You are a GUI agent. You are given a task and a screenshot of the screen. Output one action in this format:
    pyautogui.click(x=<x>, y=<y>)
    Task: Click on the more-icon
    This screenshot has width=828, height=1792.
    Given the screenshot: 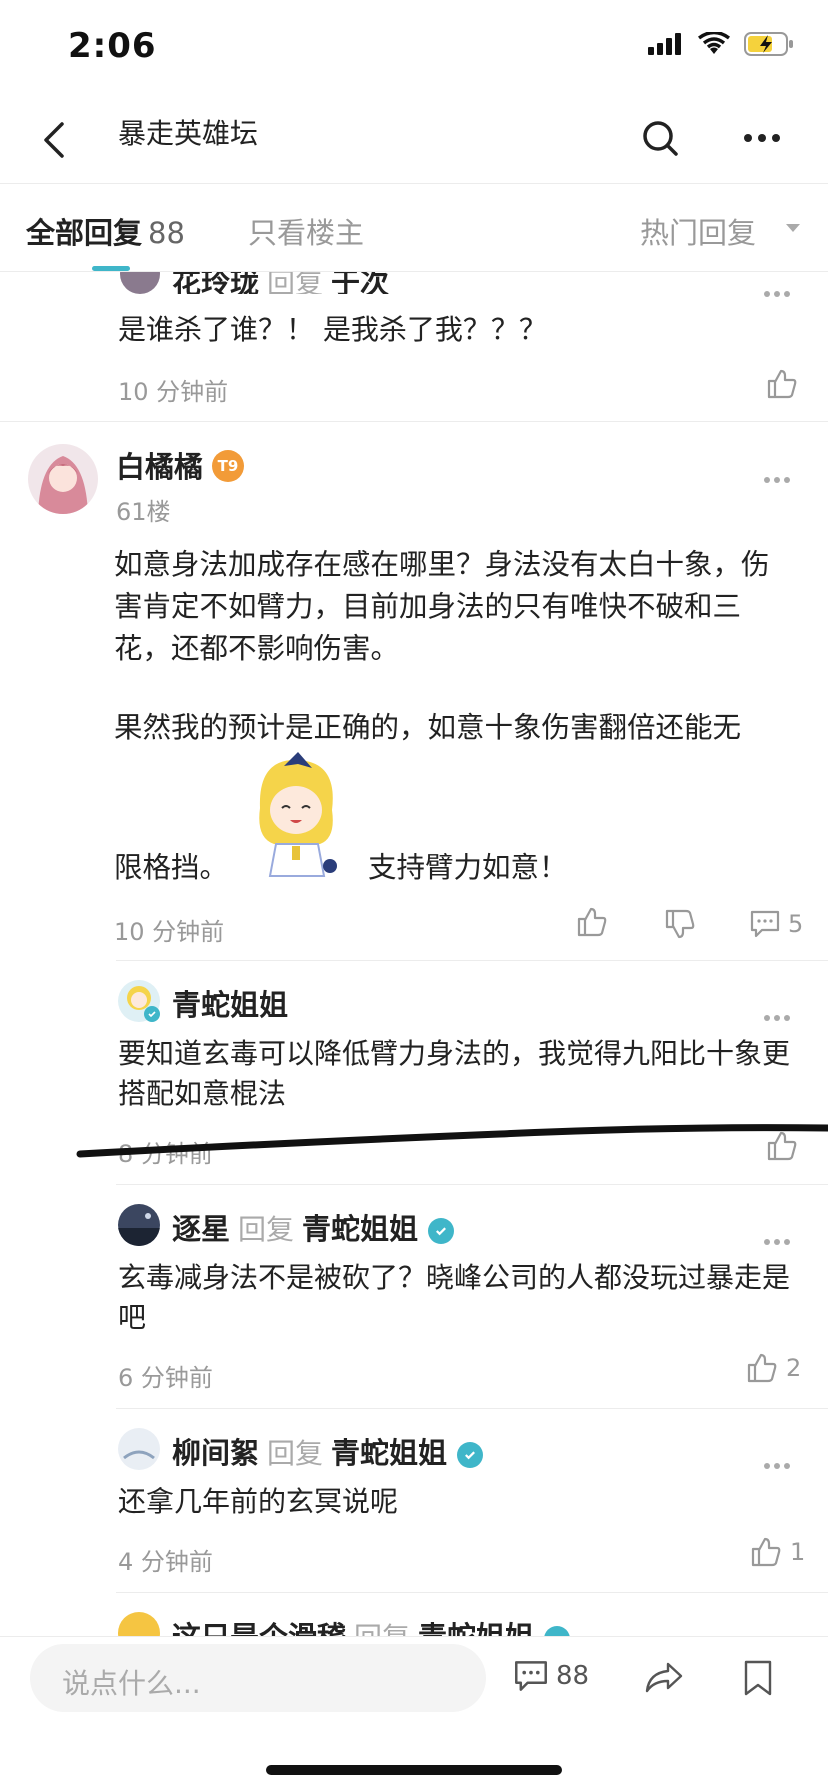 What is the action you would take?
    pyautogui.click(x=762, y=138)
    